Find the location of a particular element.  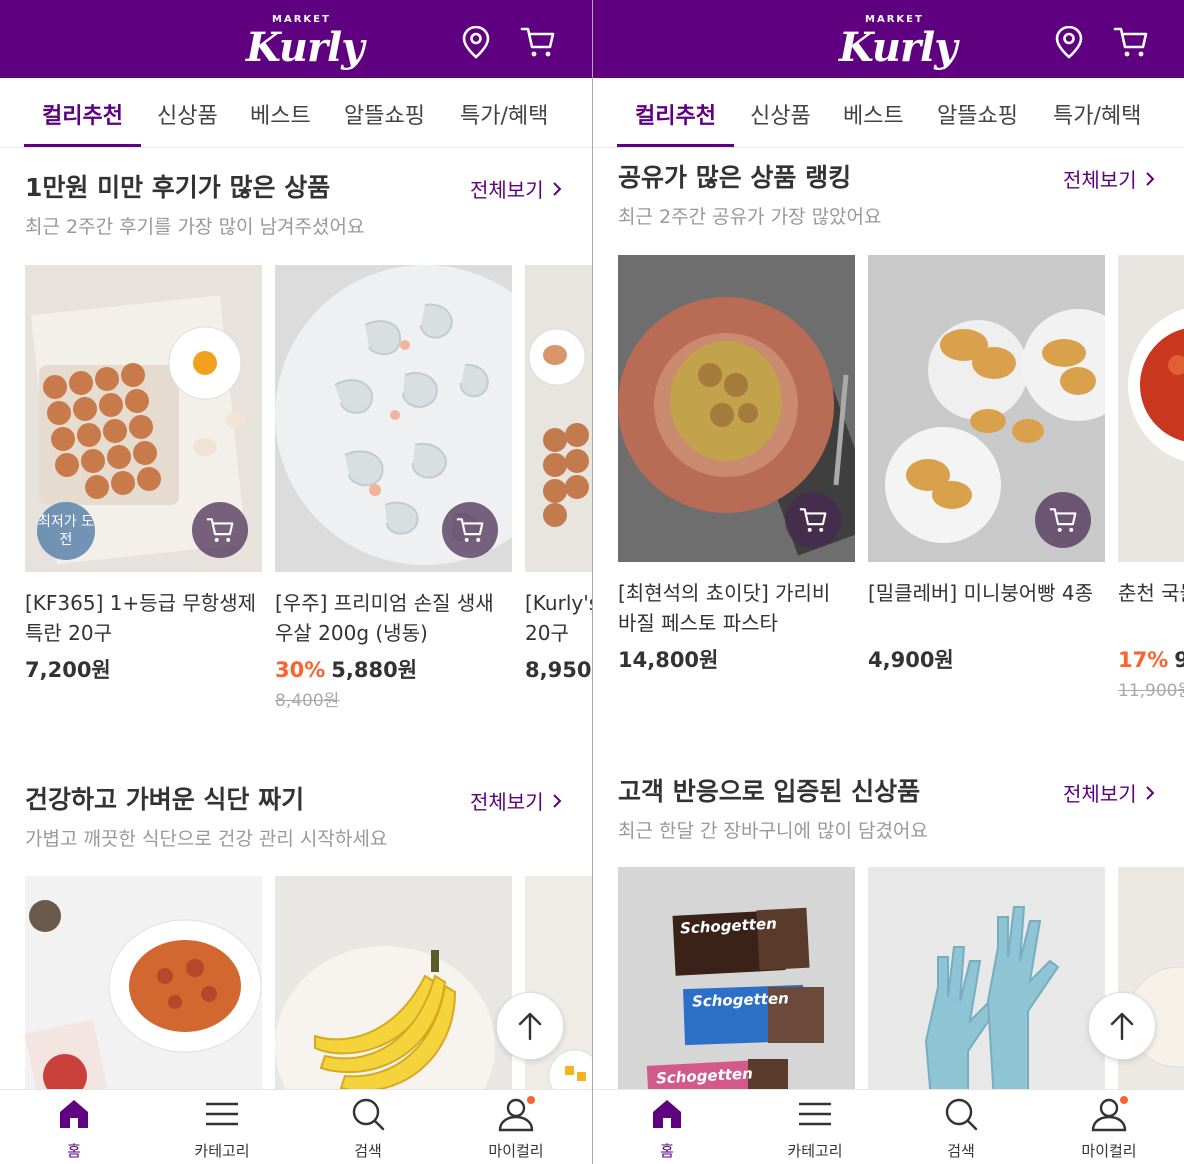

product-card: [최현석의 쵸이닷] 가리비 바질 페스토 파스타 14,800원 is located at coordinates (736, 464).